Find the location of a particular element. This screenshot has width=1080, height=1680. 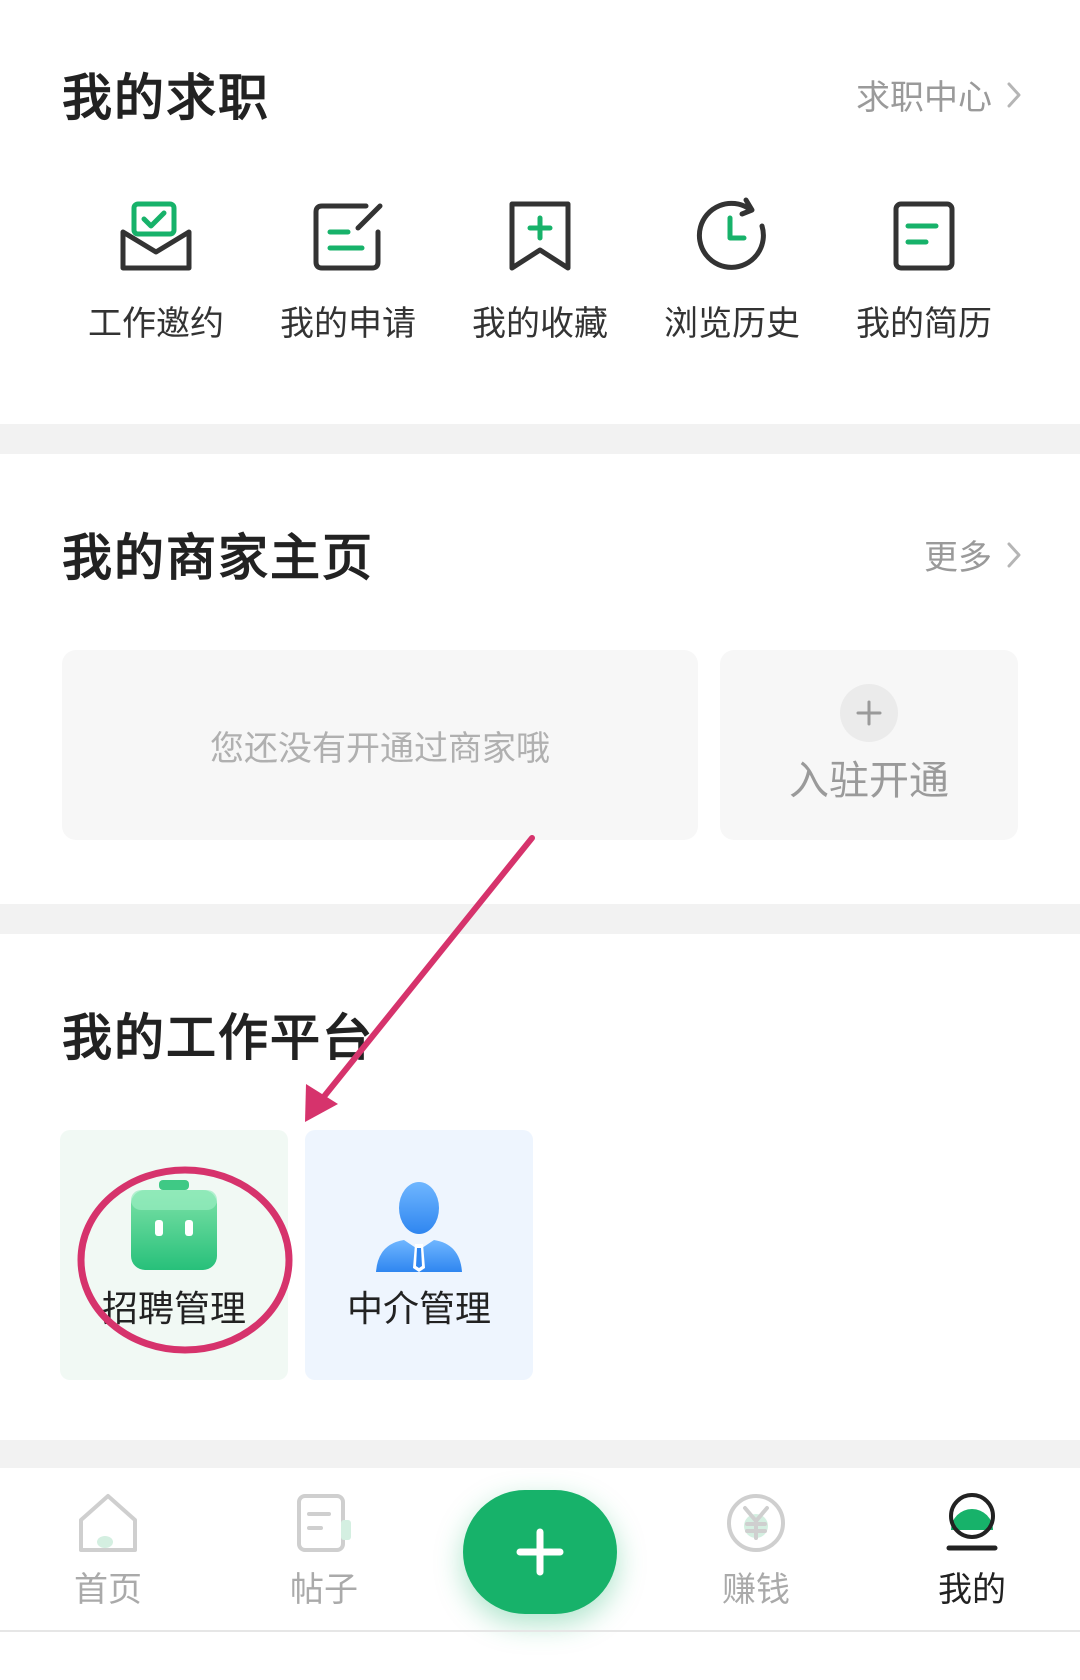

tab-label: 我的 is located at coordinates (972, 1590).